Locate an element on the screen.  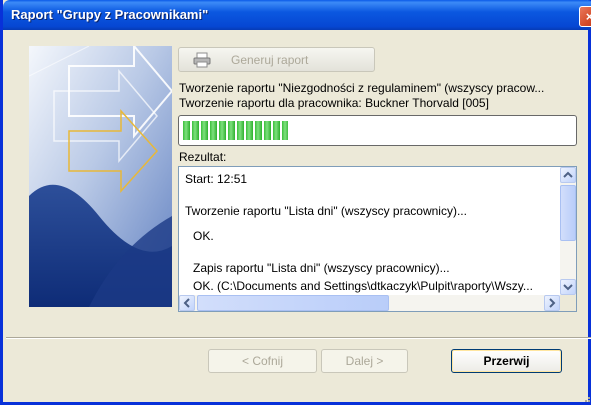
generate-report-button: Generuj raport is located at coordinates (276, 59).